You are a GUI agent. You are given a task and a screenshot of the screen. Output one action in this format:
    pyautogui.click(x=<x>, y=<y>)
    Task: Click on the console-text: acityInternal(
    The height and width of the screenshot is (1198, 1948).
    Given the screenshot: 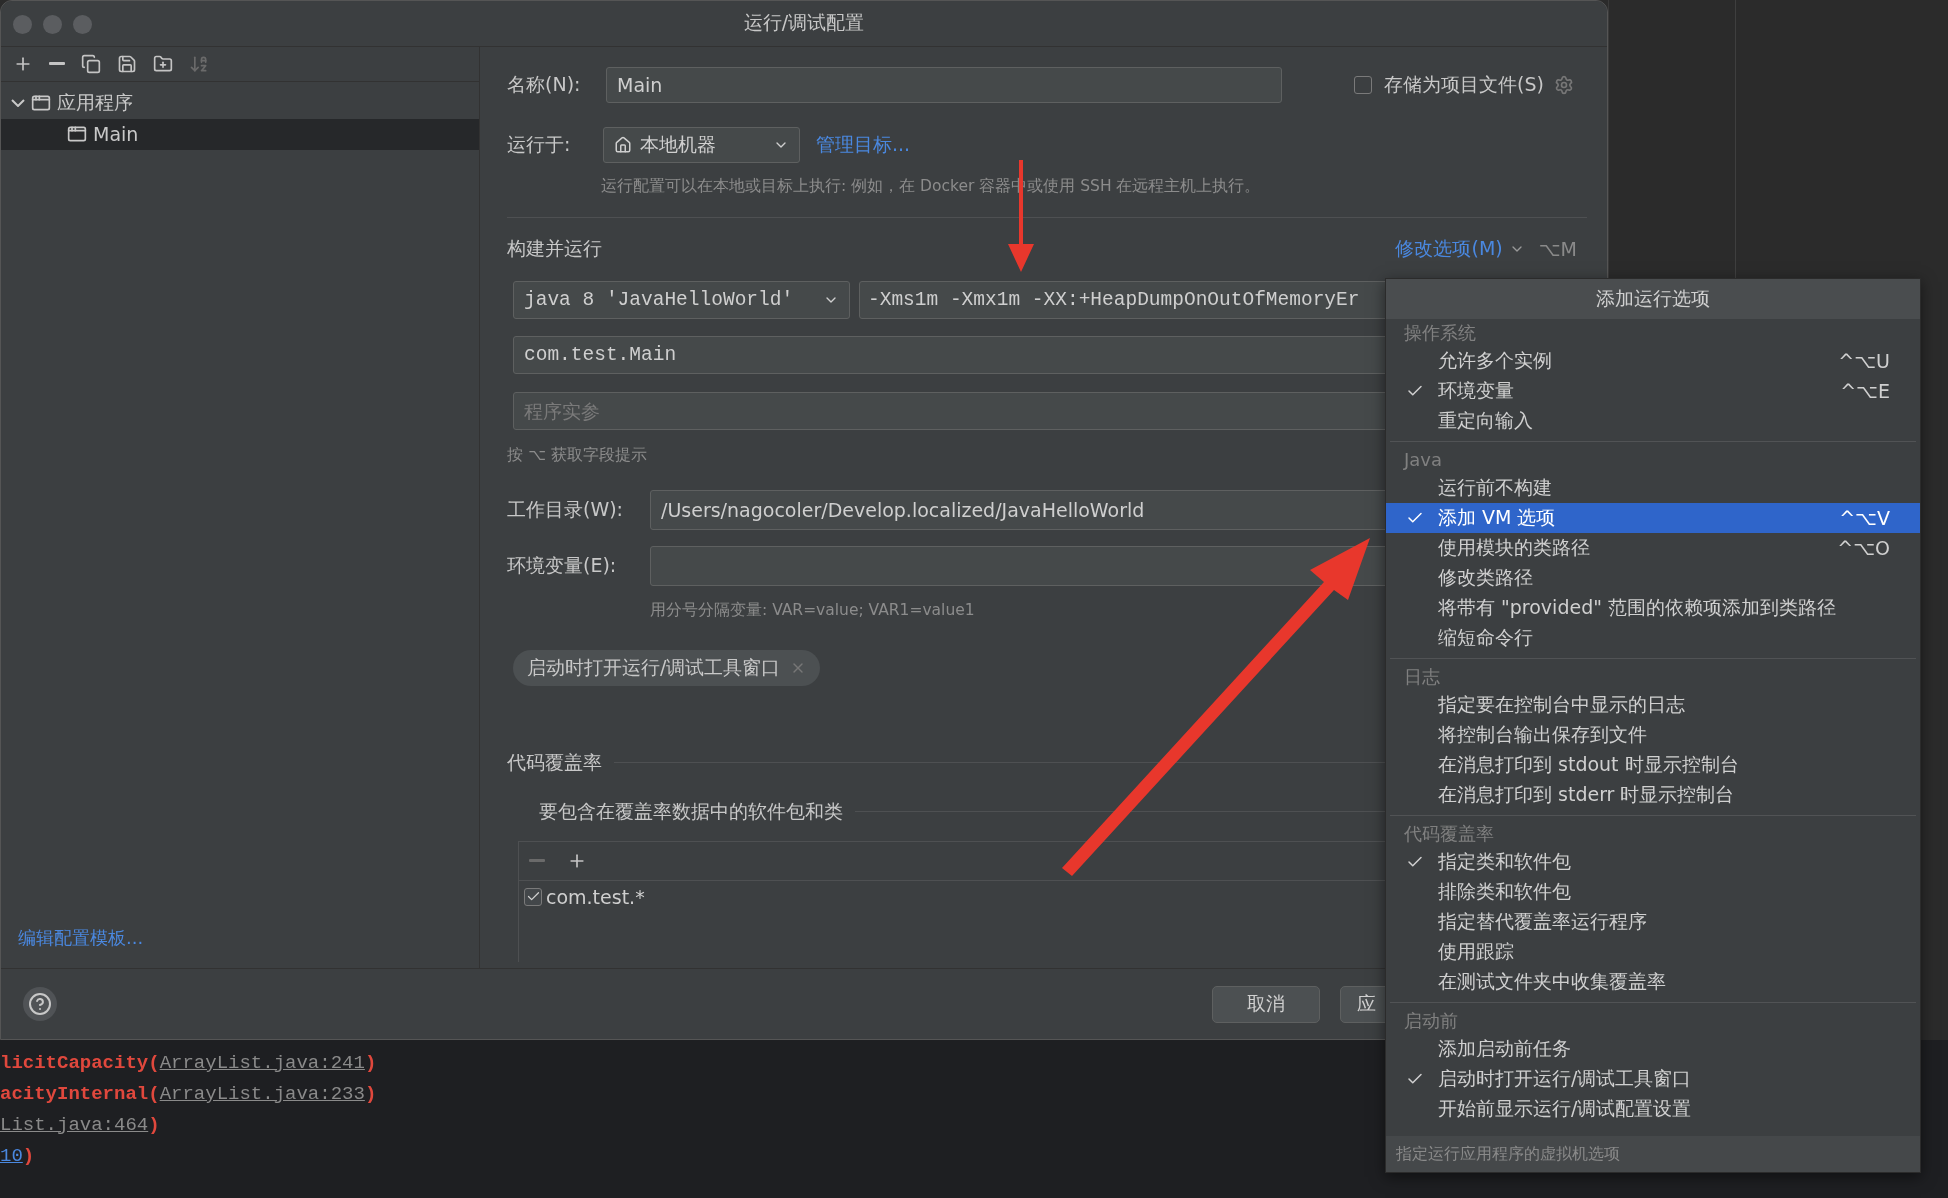 What is the action you would take?
    pyautogui.click(x=80, y=1093)
    